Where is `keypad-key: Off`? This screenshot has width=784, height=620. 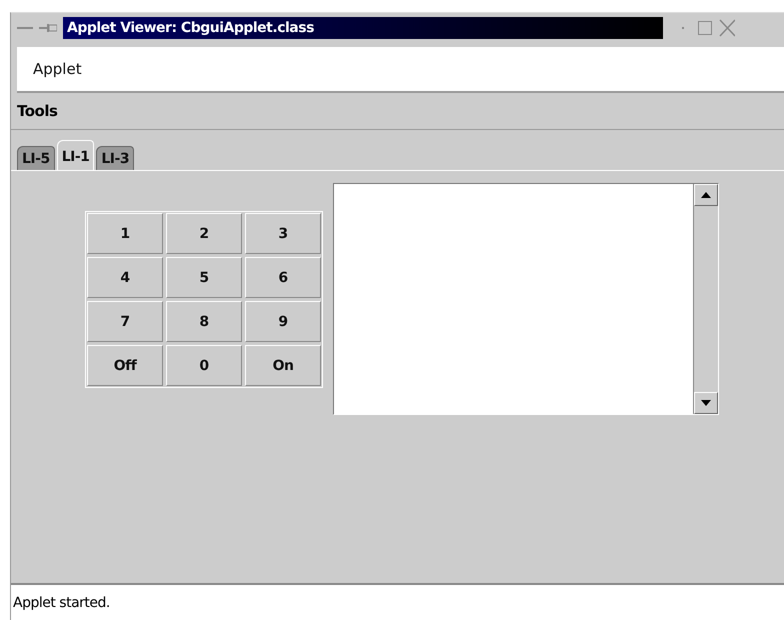 keypad-key: Off is located at coordinates (125, 365).